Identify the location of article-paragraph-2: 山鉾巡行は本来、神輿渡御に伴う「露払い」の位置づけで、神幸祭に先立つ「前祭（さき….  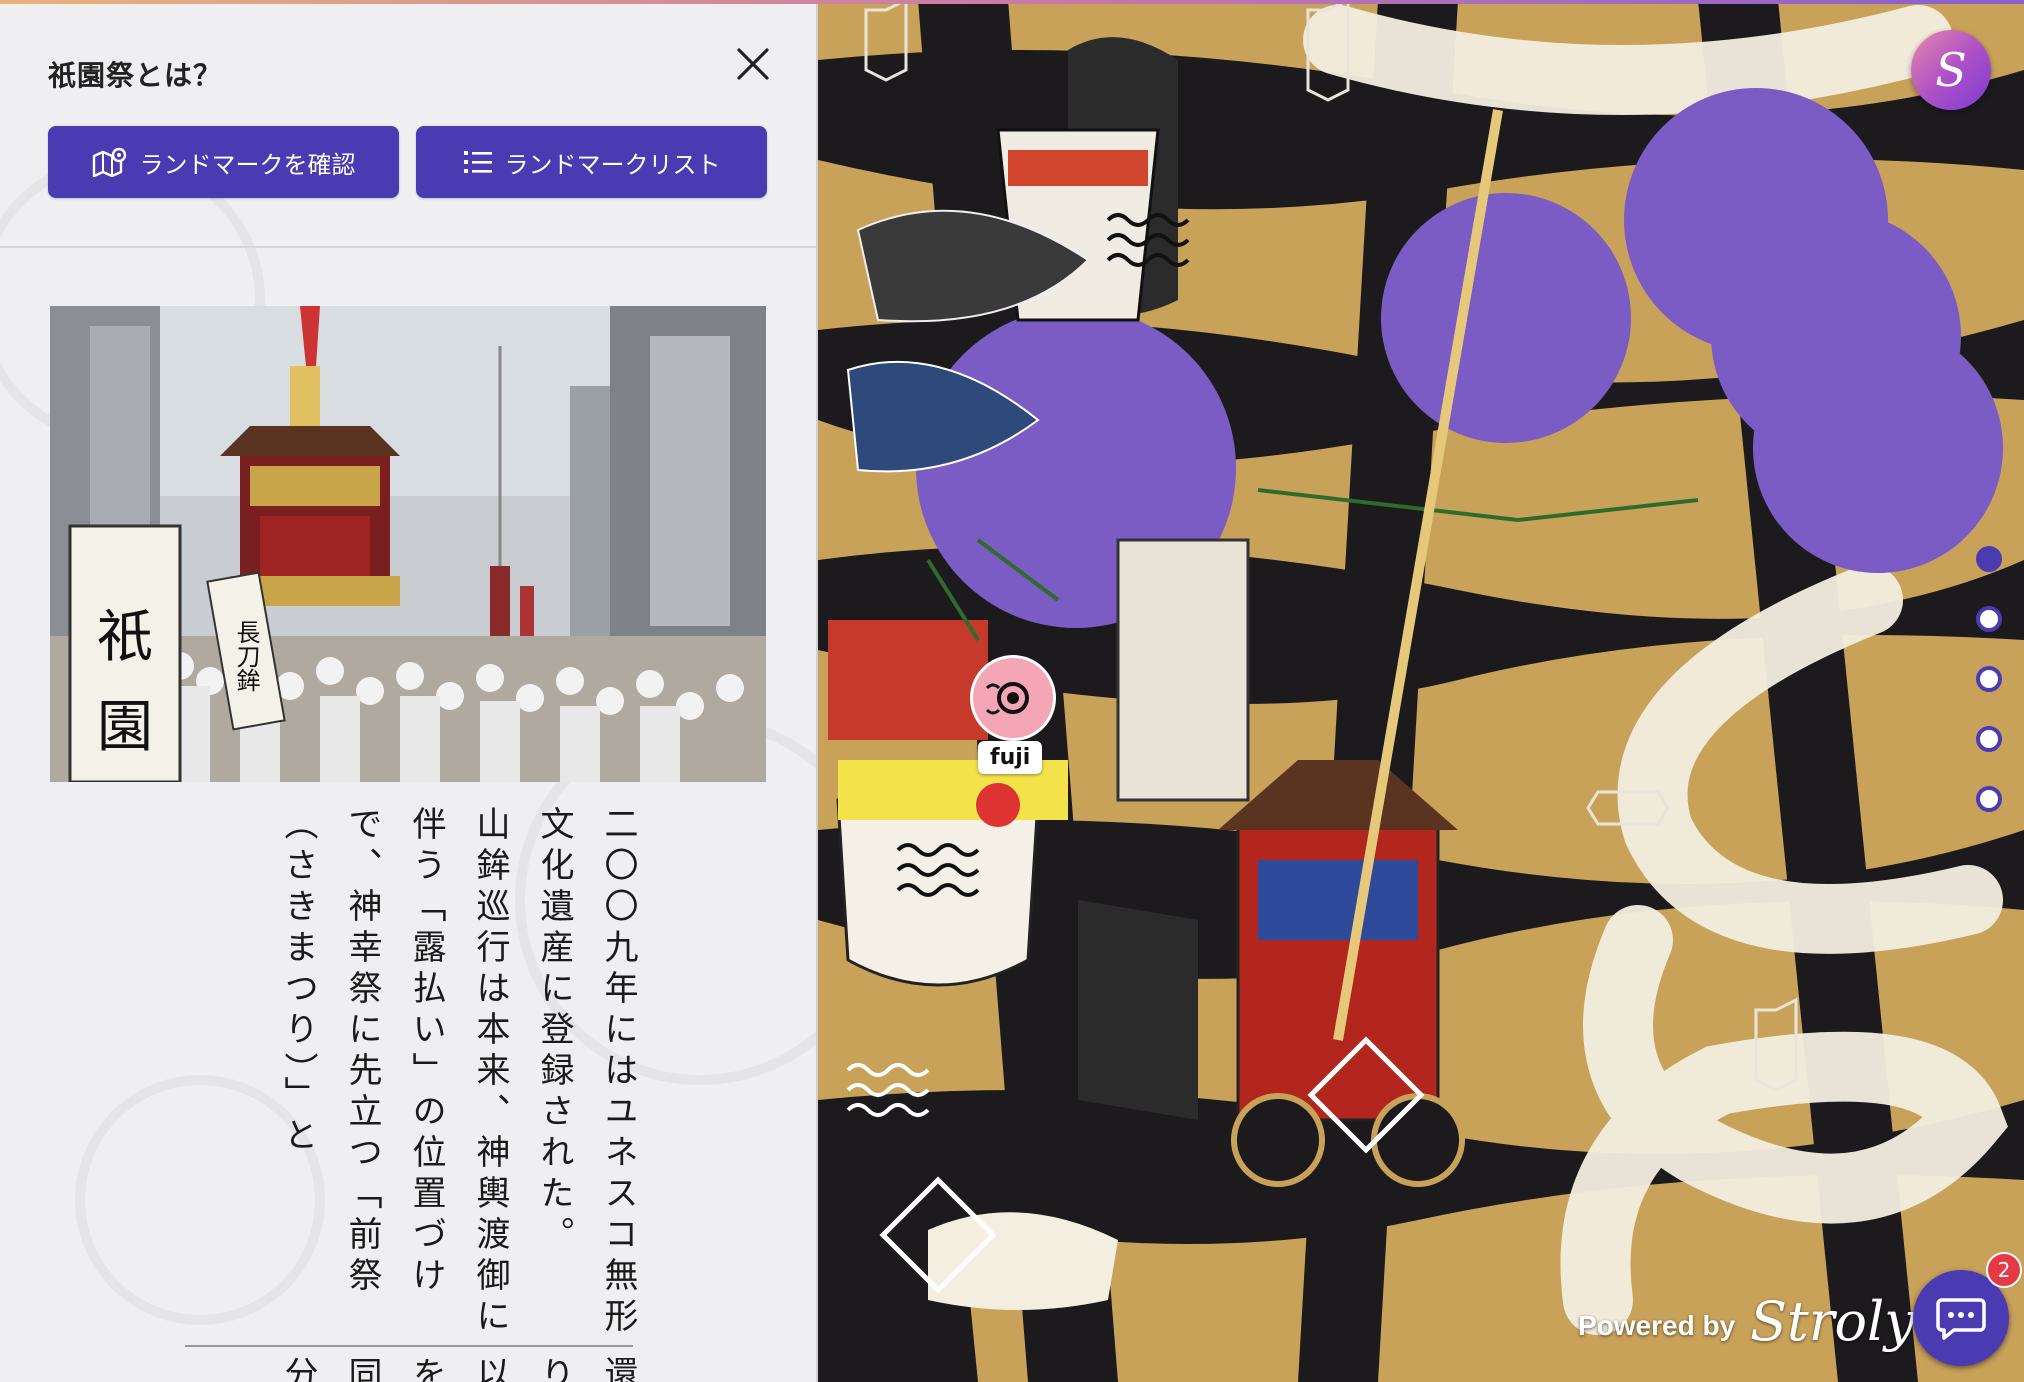
(394, 1072).